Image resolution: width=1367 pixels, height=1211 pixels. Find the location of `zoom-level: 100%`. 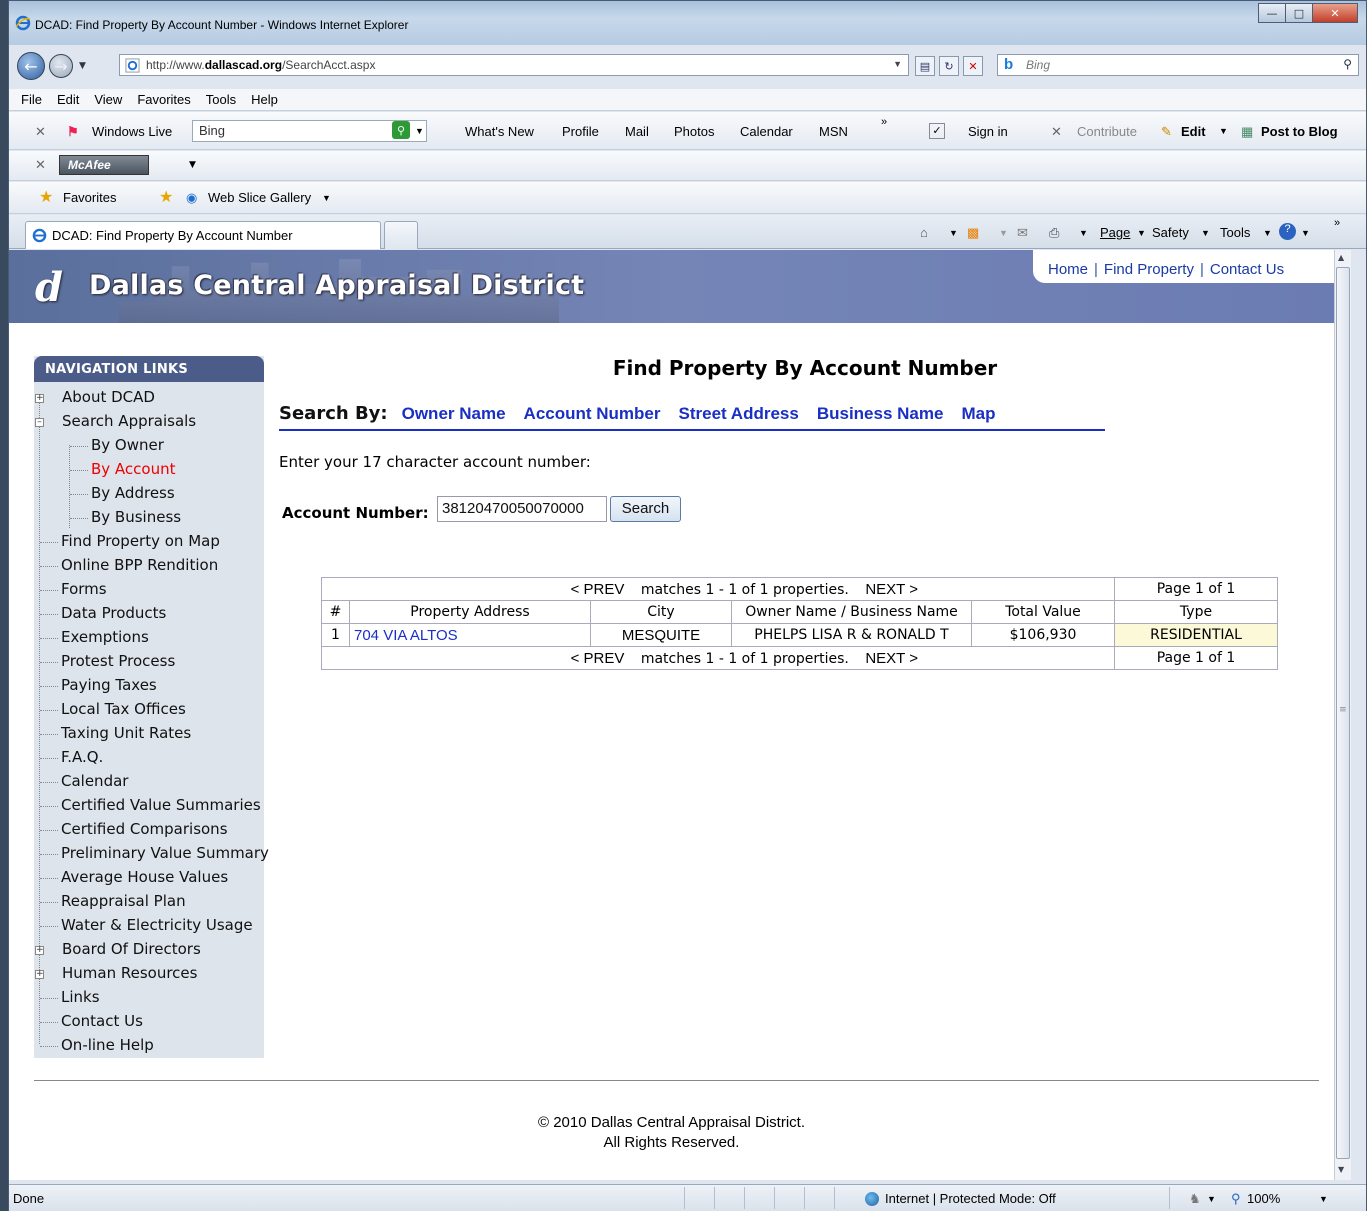

zoom-level: 100% is located at coordinates (1263, 1198).